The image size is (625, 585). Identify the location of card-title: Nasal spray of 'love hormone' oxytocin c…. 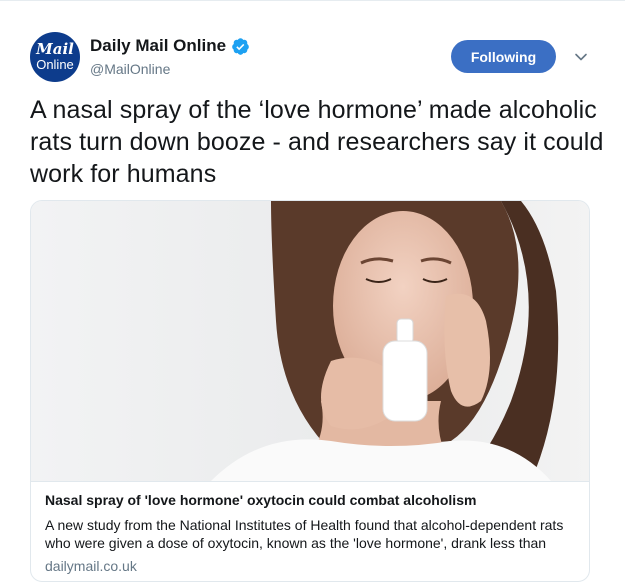
(310, 500).